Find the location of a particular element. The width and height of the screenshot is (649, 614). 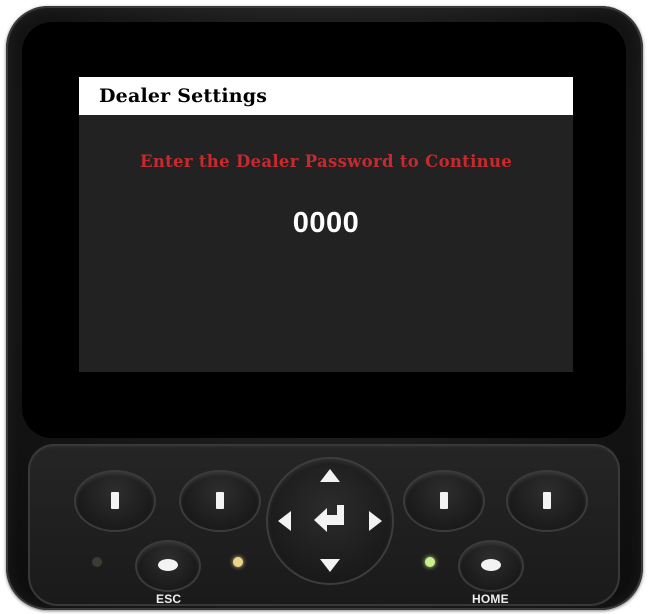

title-bar: Dealer Settings is located at coordinates (326, 96).